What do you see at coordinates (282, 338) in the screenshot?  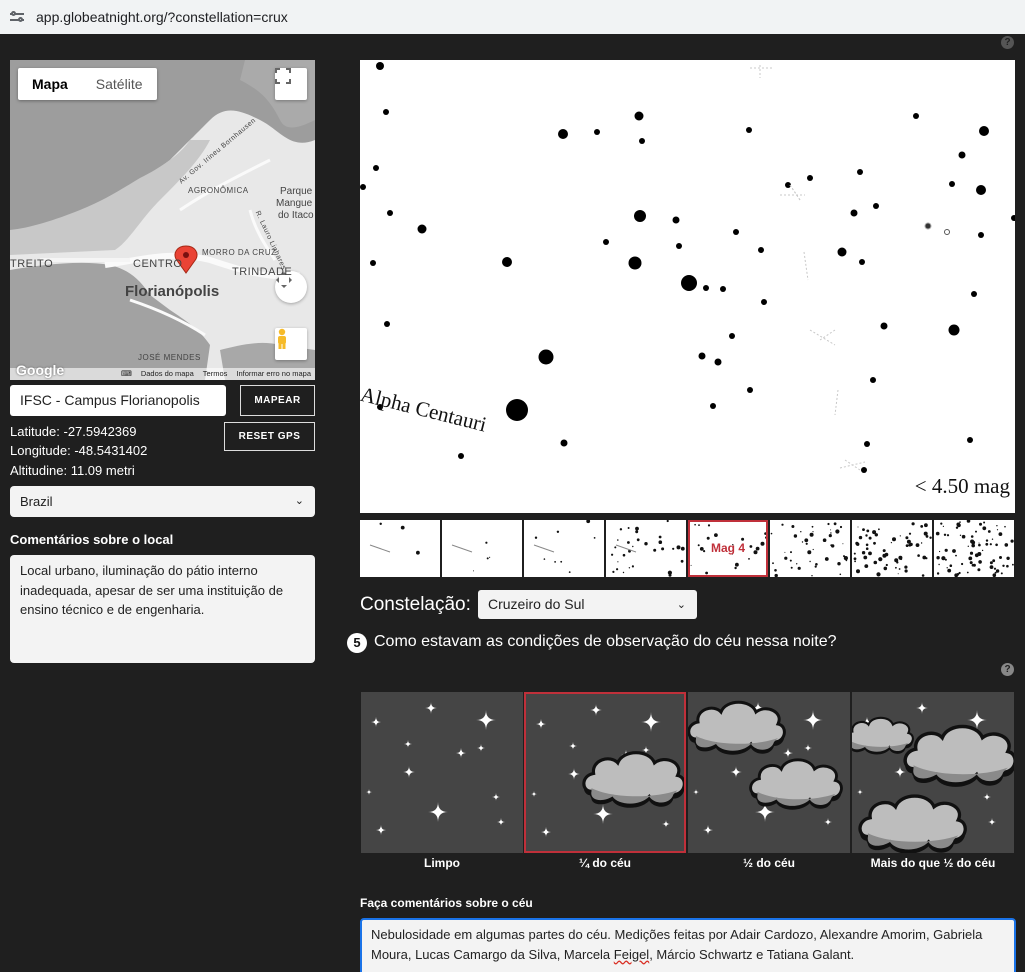 I see `pegman-icon` at bounding box center [282, 338].